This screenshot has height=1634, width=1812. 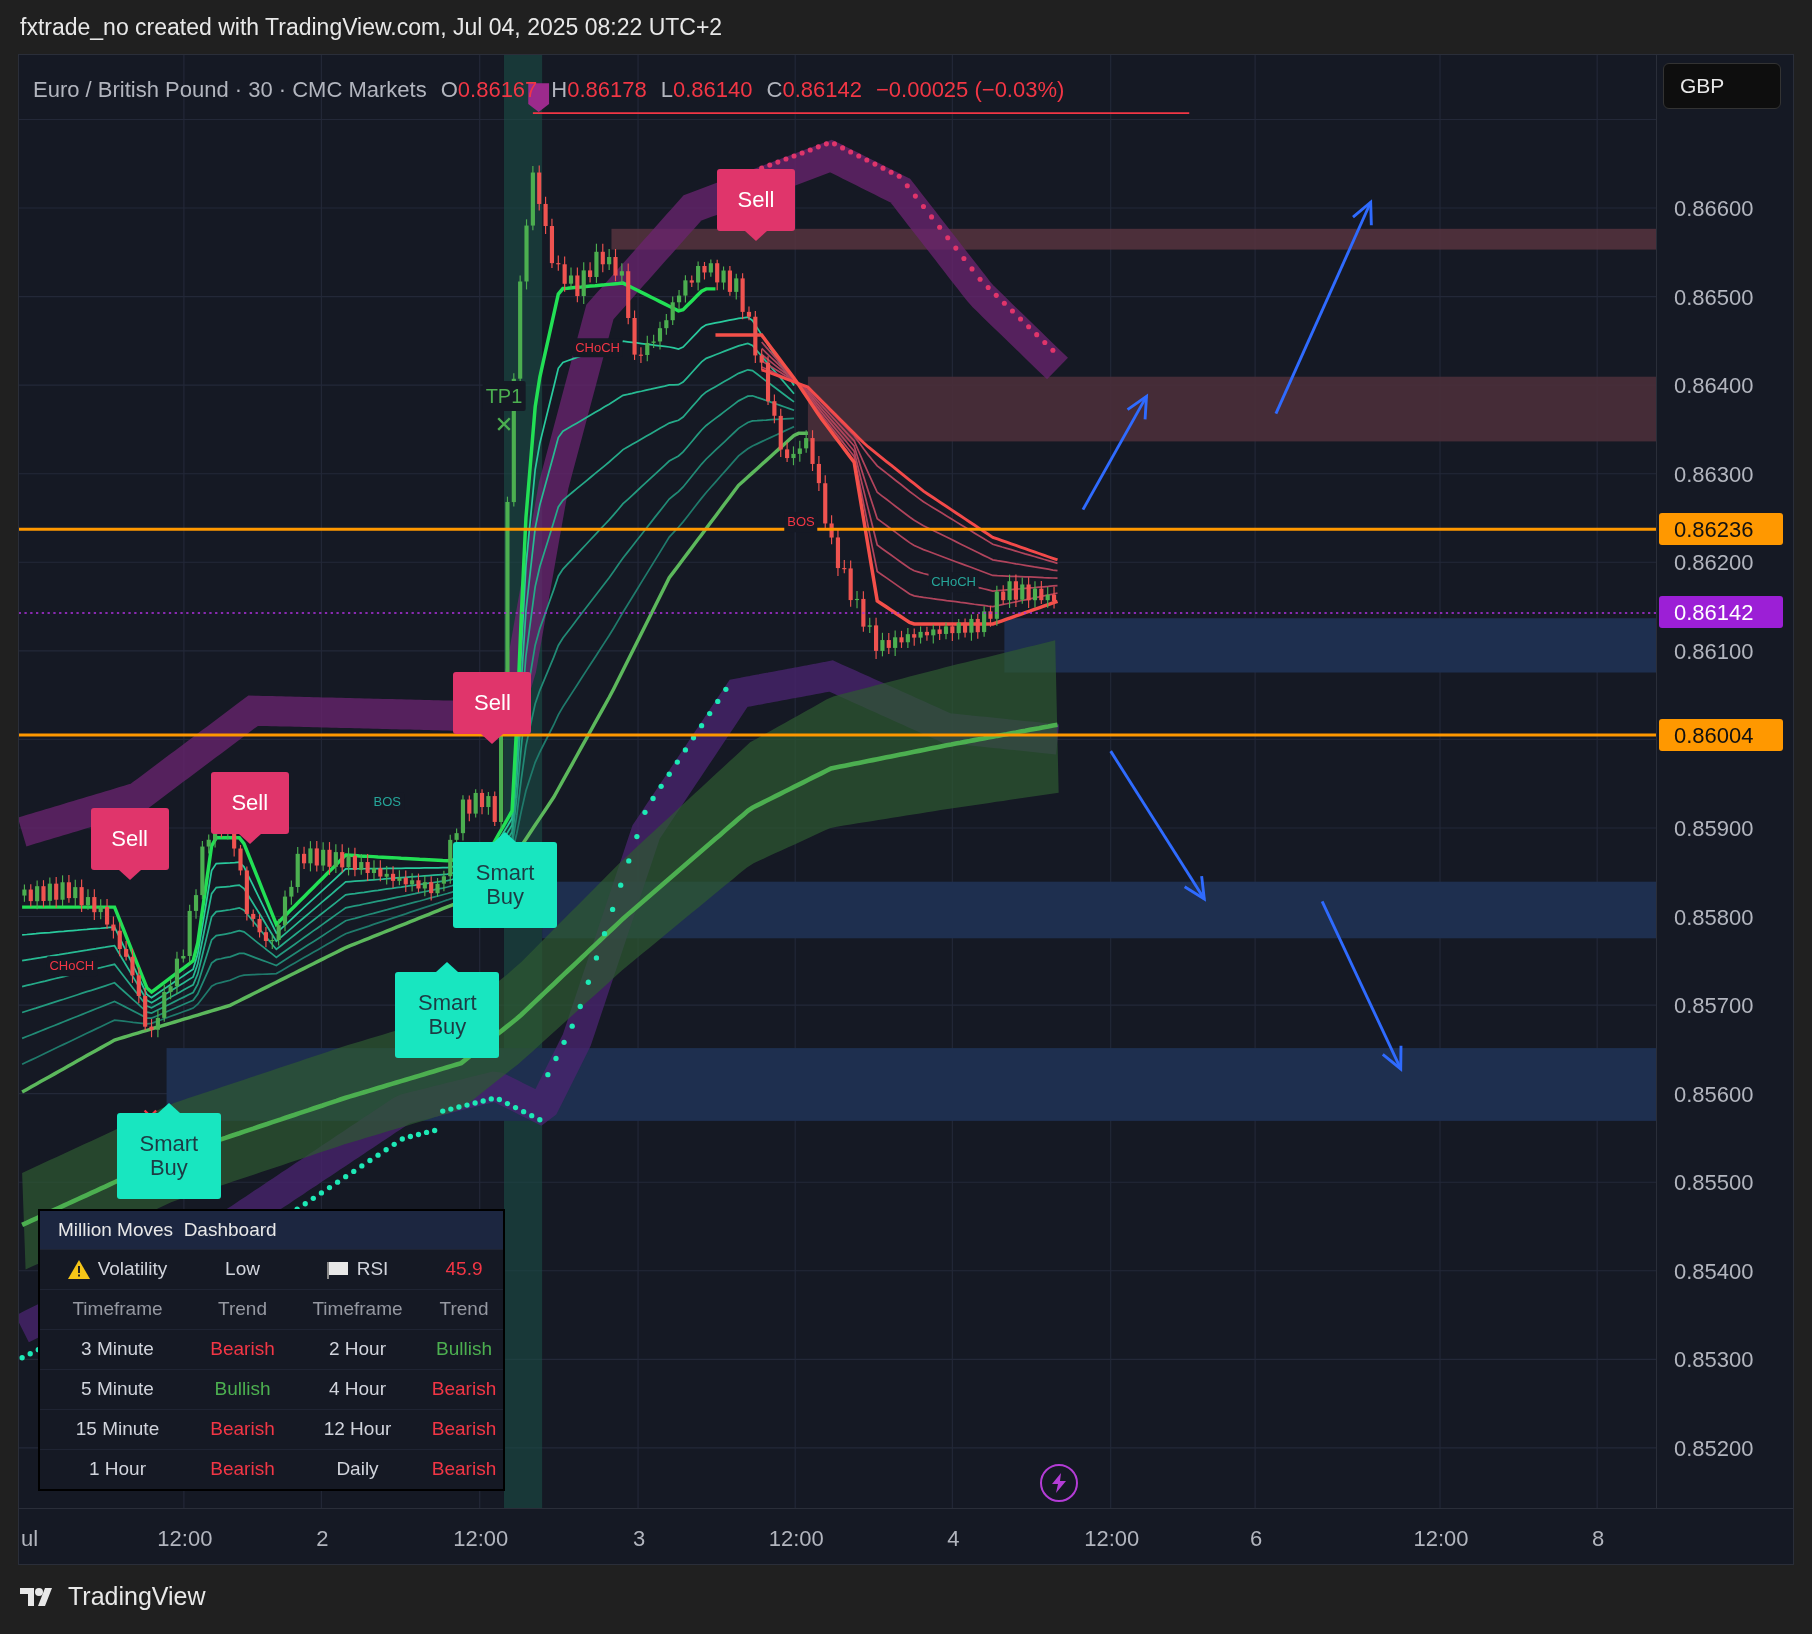 What do you see at coordinates (1721, 735) in the screenshot?
I see `price-tag: 0.86004` at bounding box center [1721, 735].